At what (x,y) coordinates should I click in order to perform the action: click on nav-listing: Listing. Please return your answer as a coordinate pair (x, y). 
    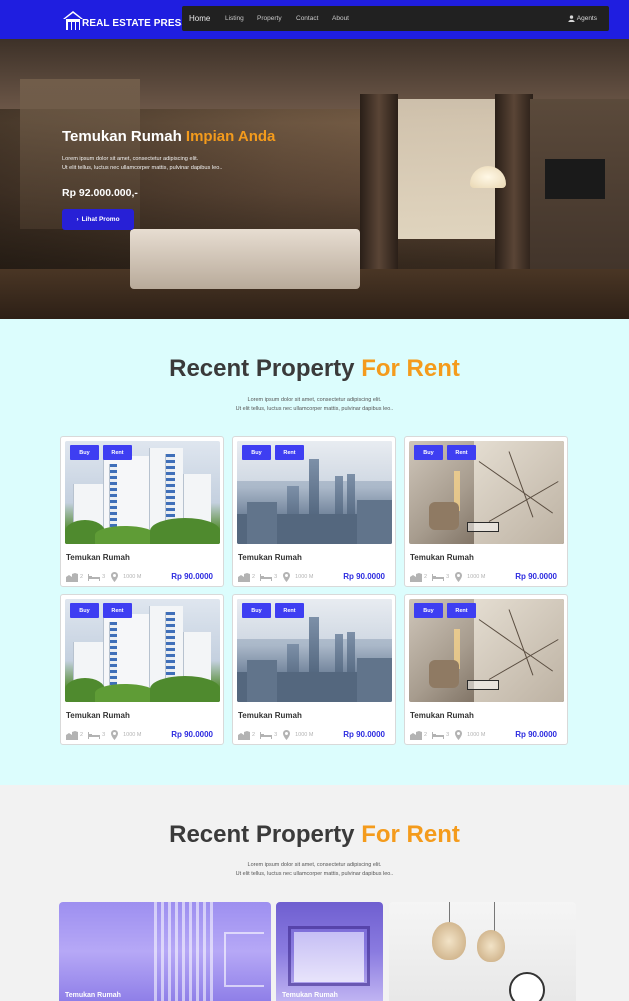
    Looking at the image, I should click on (234, 18).